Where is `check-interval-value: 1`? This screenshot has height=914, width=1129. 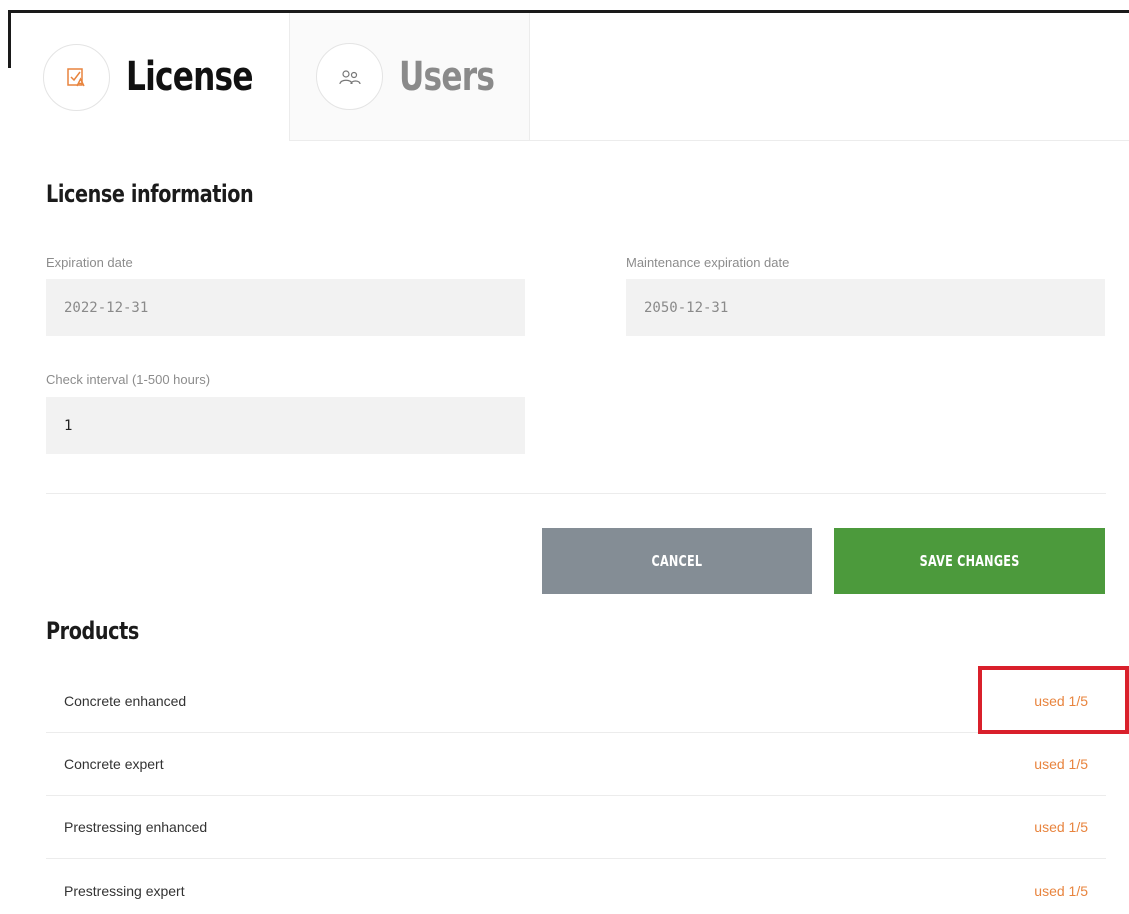 check-interval-value: 1 is located at coordinates (68, 425).